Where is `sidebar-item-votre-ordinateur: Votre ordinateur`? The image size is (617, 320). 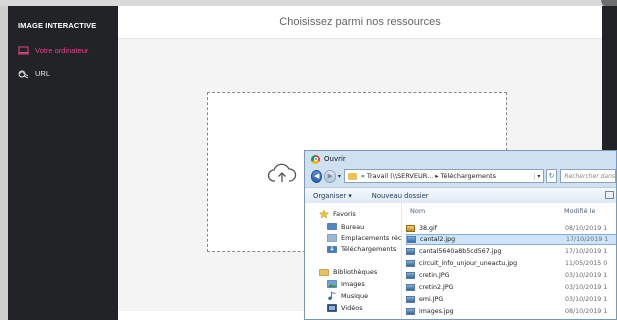 sidebar-item-votre-ordinateur: Votre ordinateur is located at coordinates (53, 50).